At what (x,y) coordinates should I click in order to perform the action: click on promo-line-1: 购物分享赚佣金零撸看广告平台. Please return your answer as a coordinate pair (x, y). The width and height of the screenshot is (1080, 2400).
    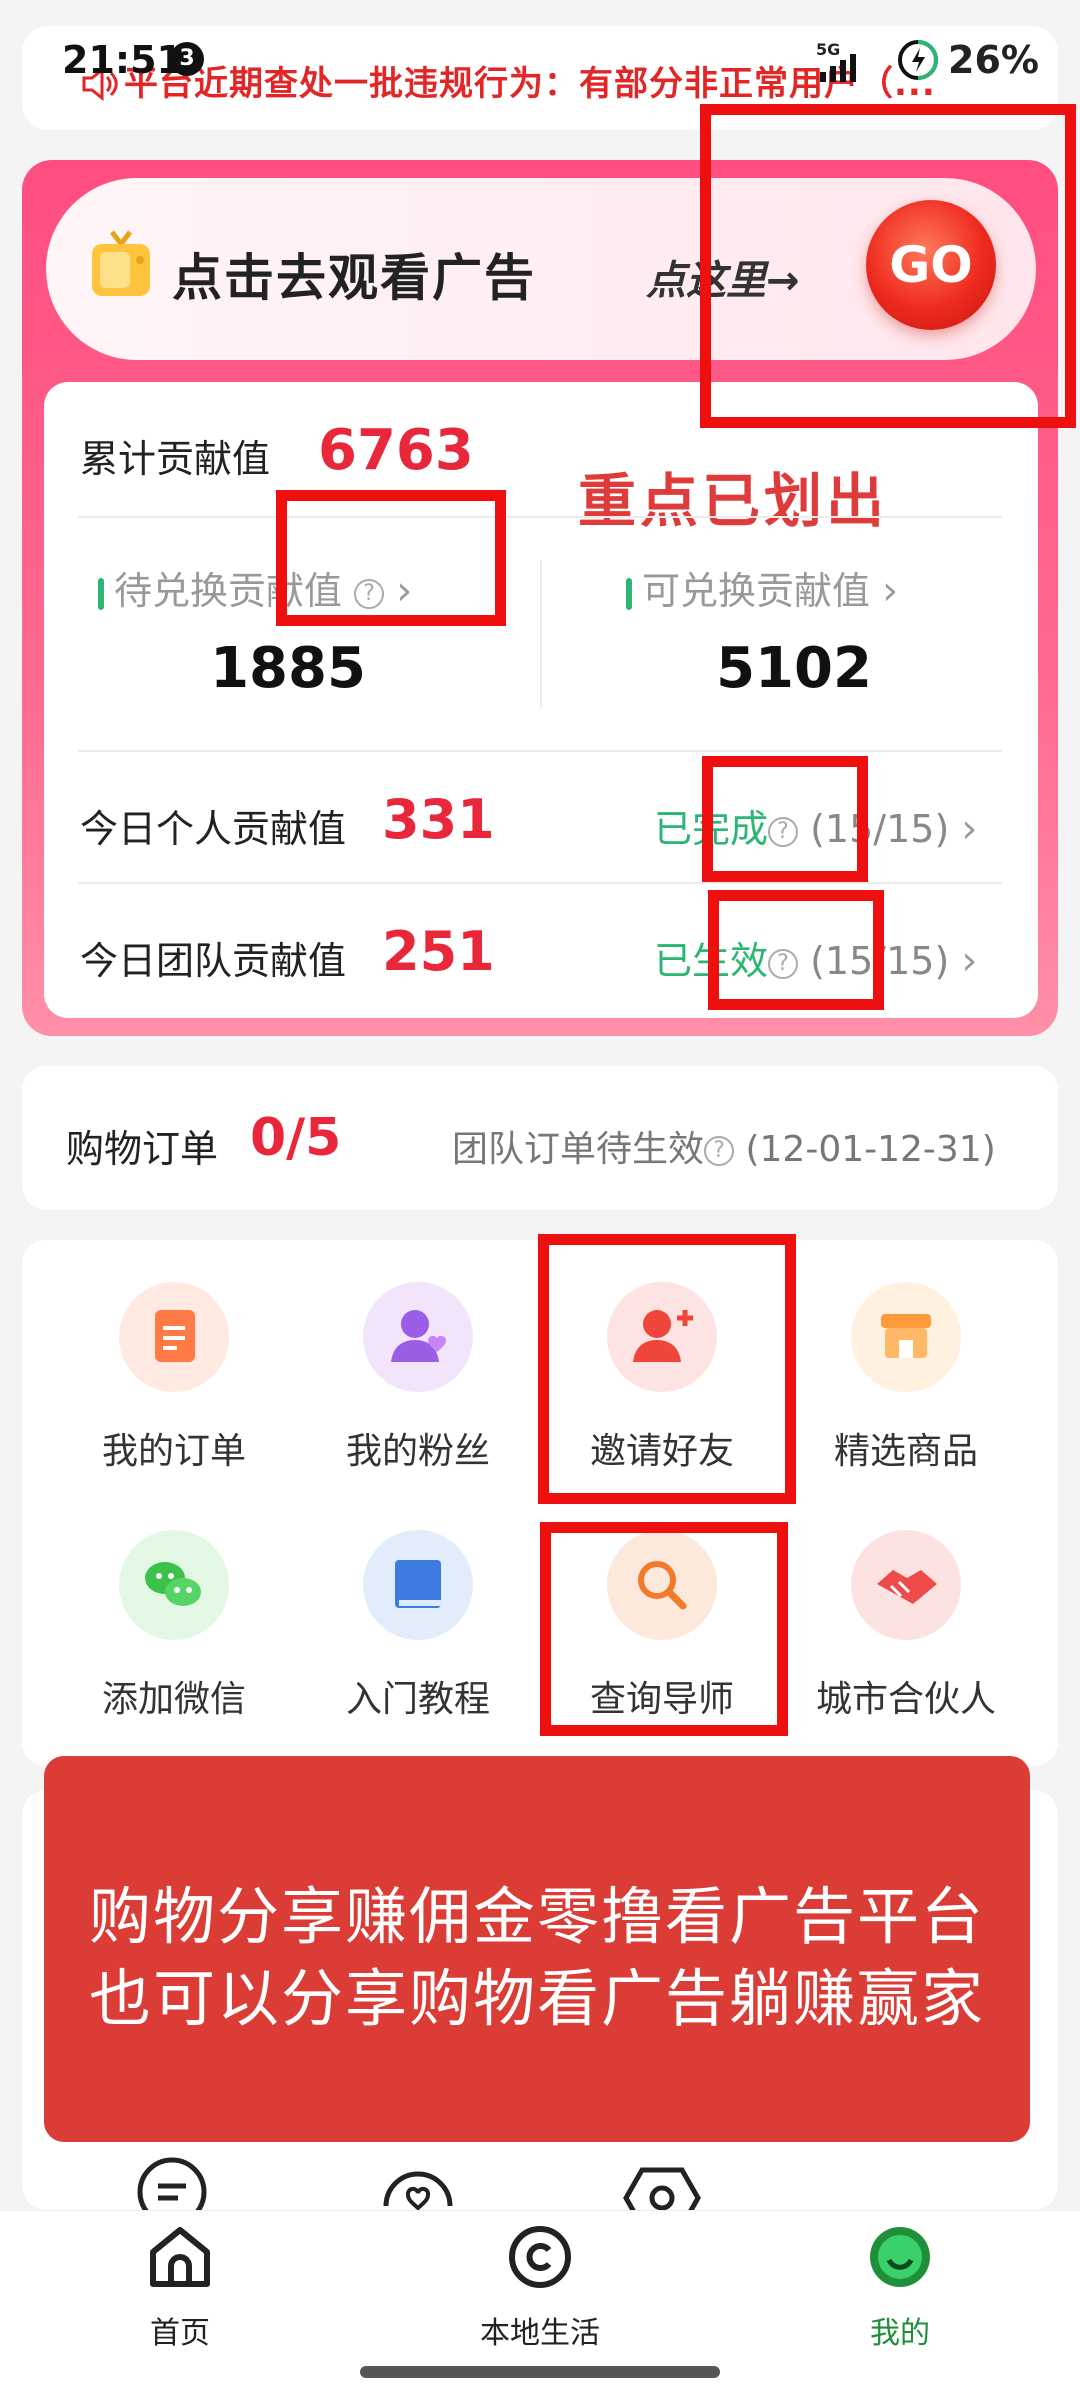
    Looking at the image, I should click on (536, 1916).